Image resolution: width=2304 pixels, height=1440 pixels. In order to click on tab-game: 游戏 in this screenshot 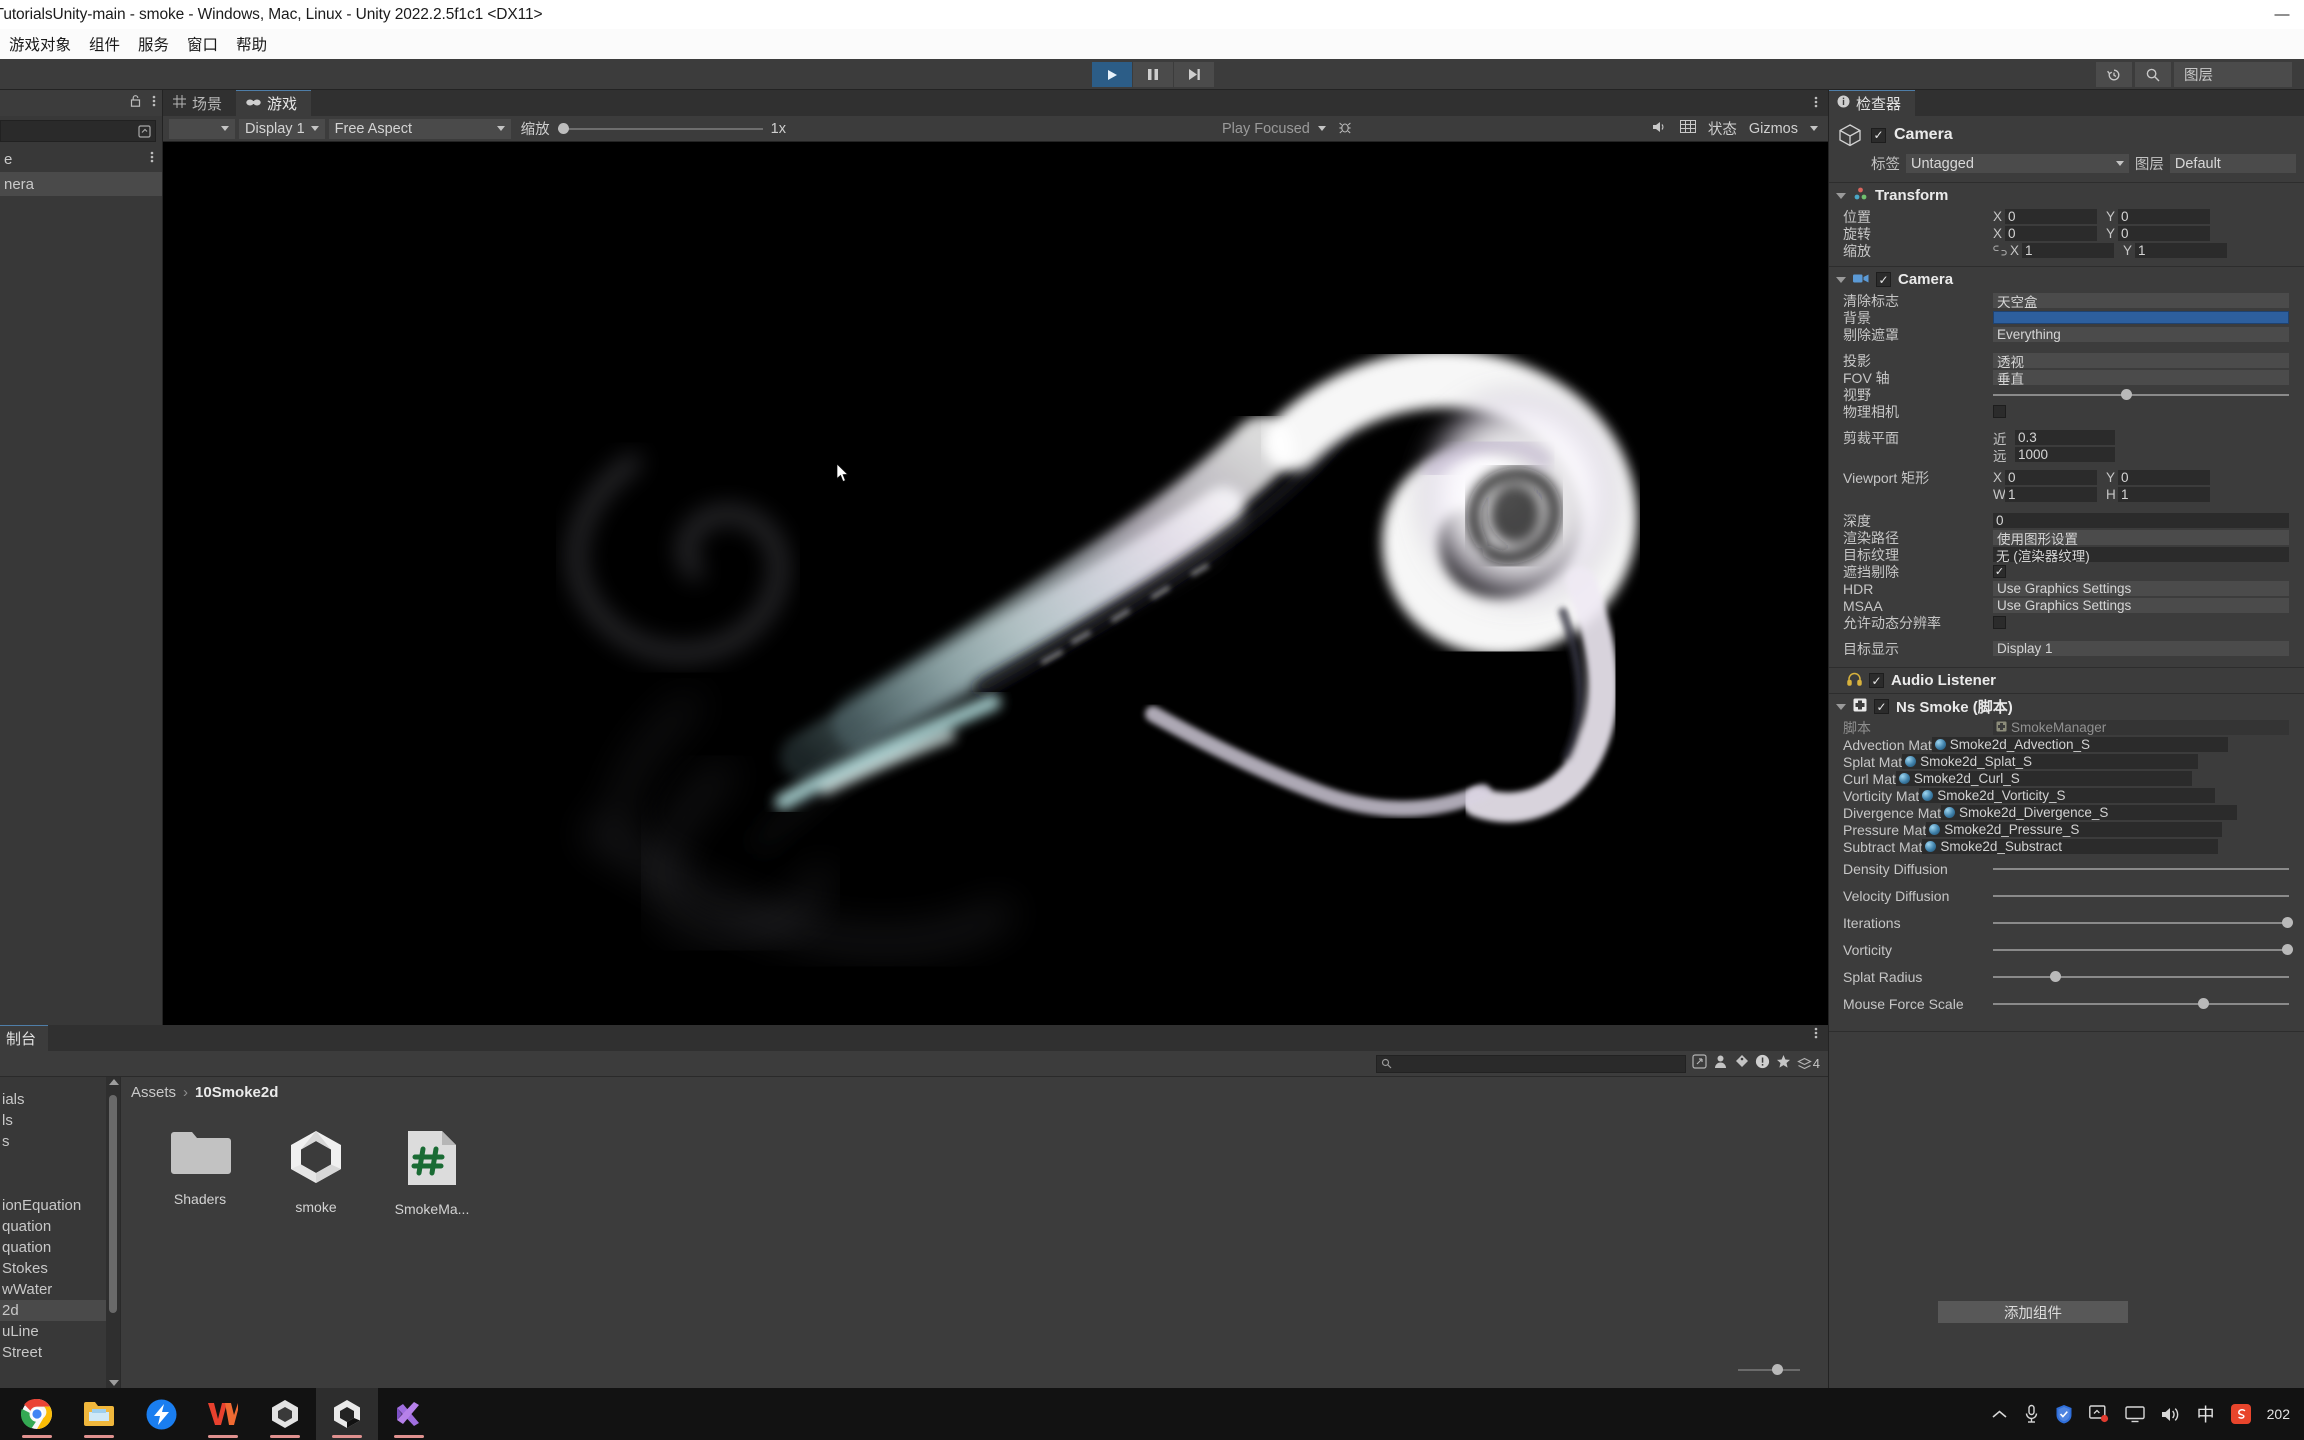, I will do `click(274, 103)`.